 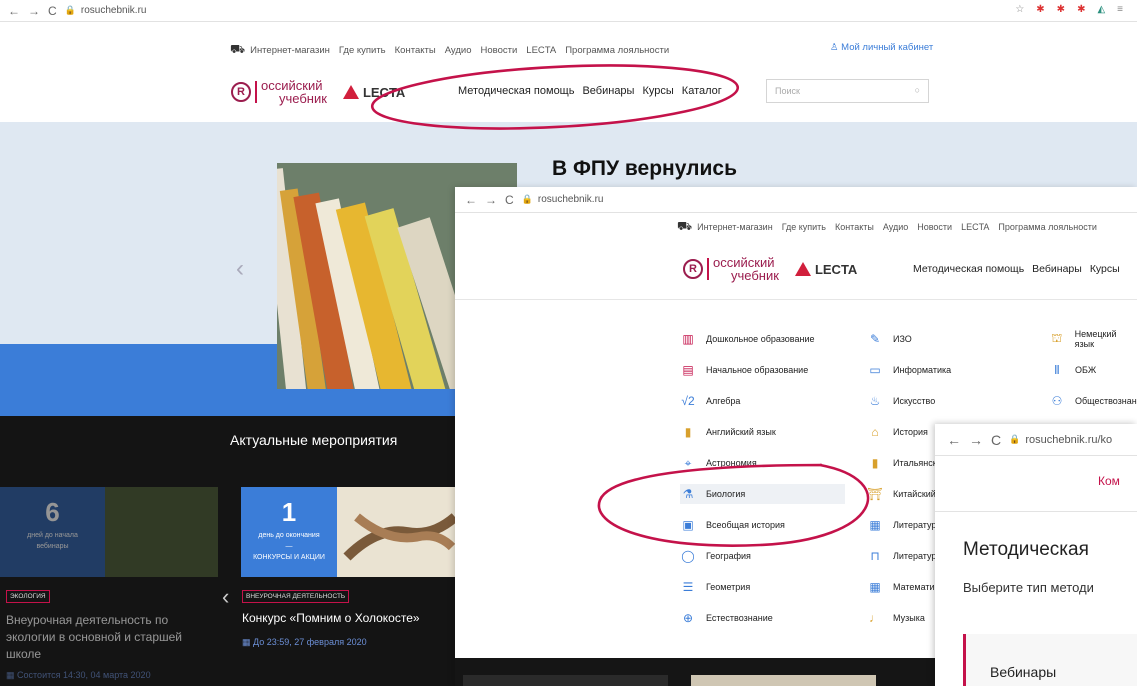 What do you see at coordinates (905, 587) in the screenshot?
I see `subject-math: ▦ Математика` at bounding box center [905, 587].